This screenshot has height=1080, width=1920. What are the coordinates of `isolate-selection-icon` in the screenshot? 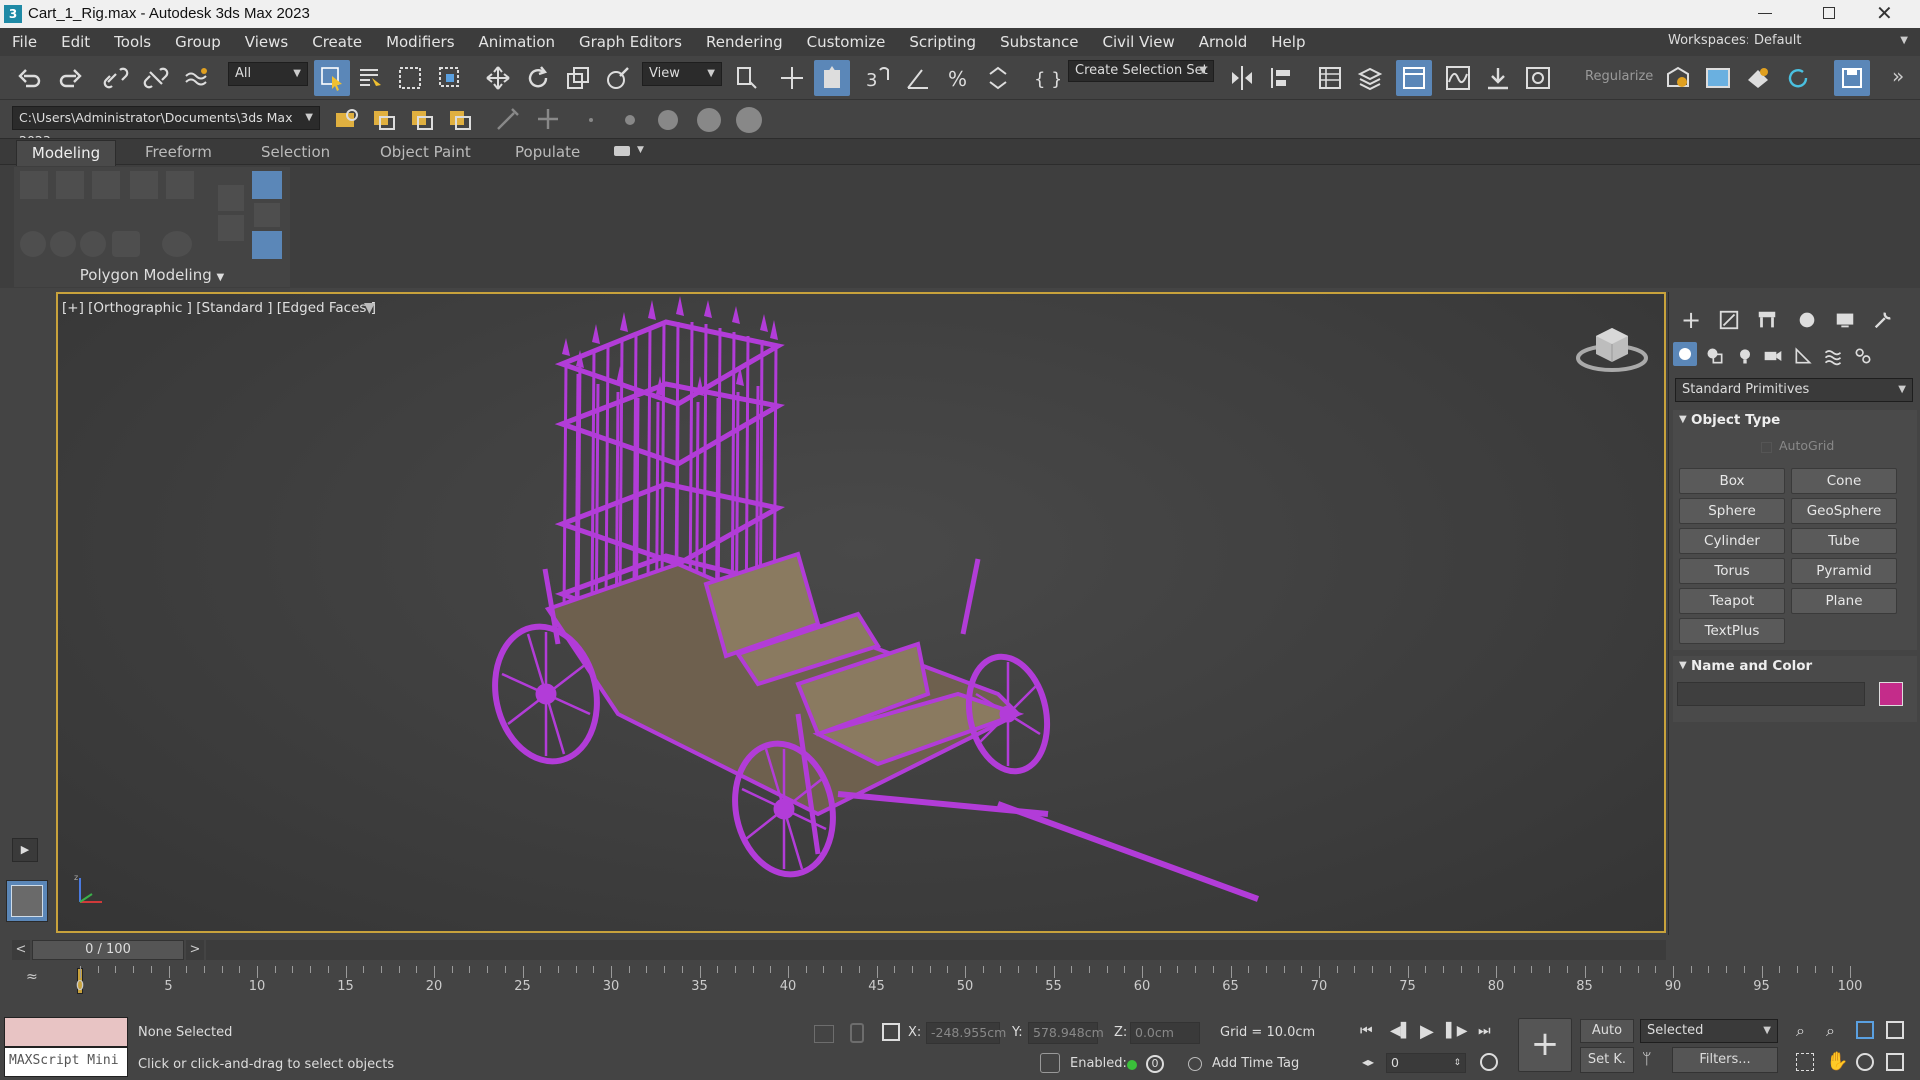 It's located at (824, 1034).